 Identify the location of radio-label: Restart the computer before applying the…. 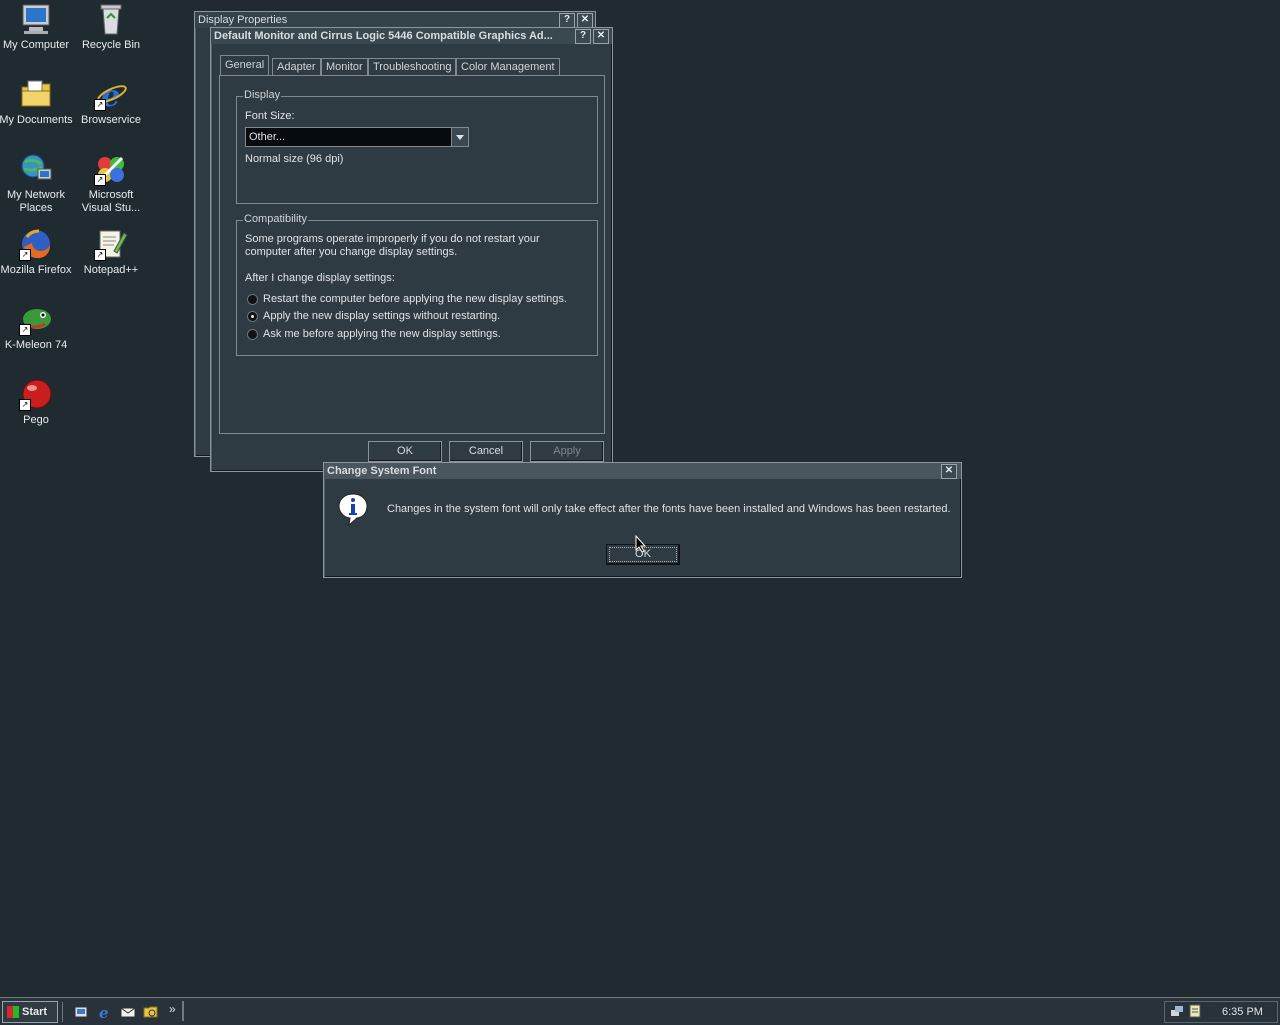
(415, 299).